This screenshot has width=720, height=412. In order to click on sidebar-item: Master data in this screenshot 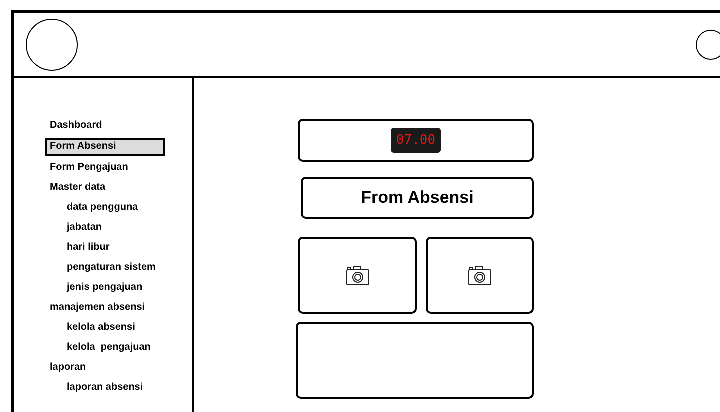, I will do `click(78, 188)`.